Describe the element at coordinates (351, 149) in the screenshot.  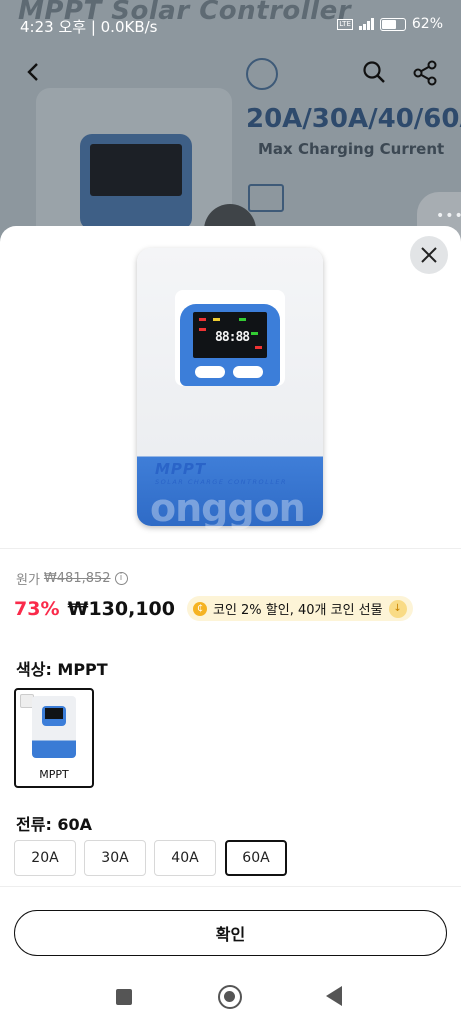
I see `banner-max-current-caption: Max Charging Current` at that location.